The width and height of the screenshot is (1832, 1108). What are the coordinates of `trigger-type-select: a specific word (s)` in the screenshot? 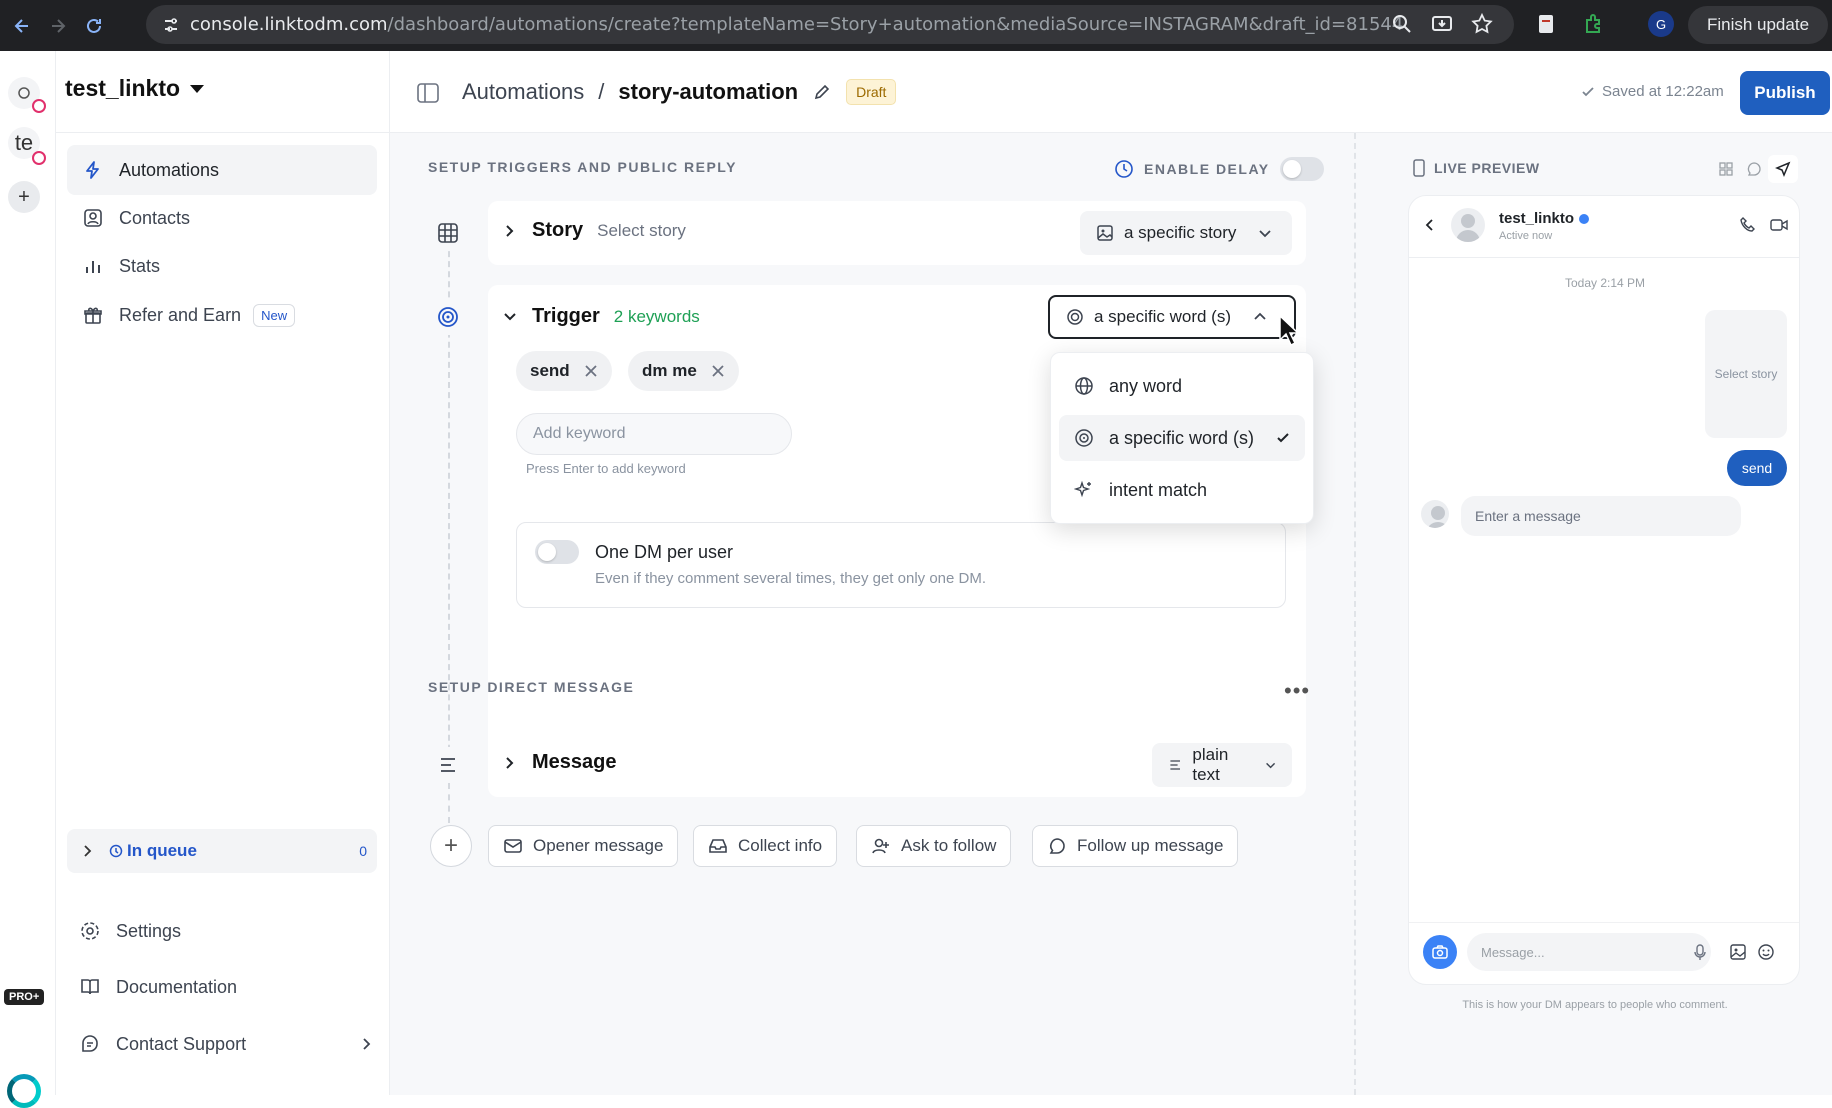 It's located at (1172, 317).